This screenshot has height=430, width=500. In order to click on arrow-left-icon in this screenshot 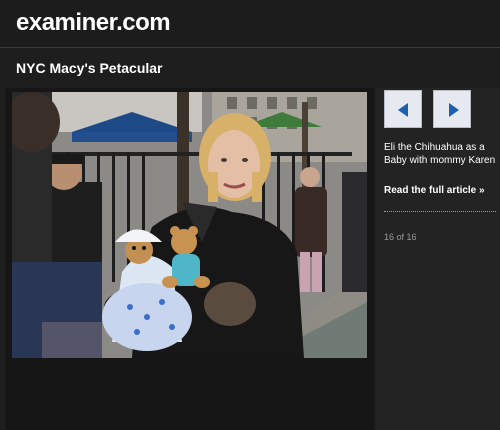, I will do `click(403, 110)`.